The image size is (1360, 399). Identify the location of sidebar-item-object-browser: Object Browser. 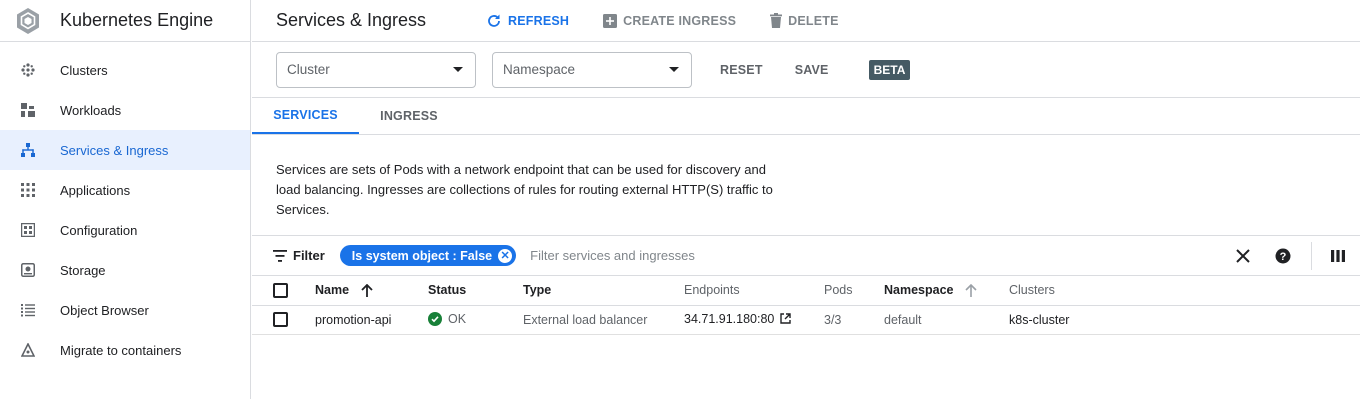
(125, 310).